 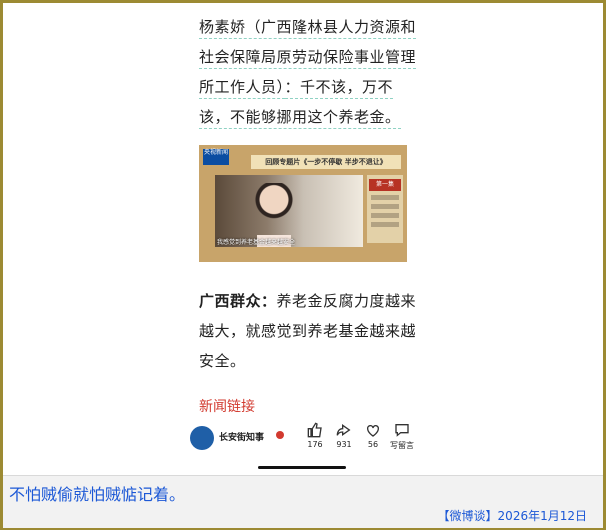 I want to click on video-banner: 回顾专题片《一步不停歇 半步不退让》, so click(x=326, y=162).